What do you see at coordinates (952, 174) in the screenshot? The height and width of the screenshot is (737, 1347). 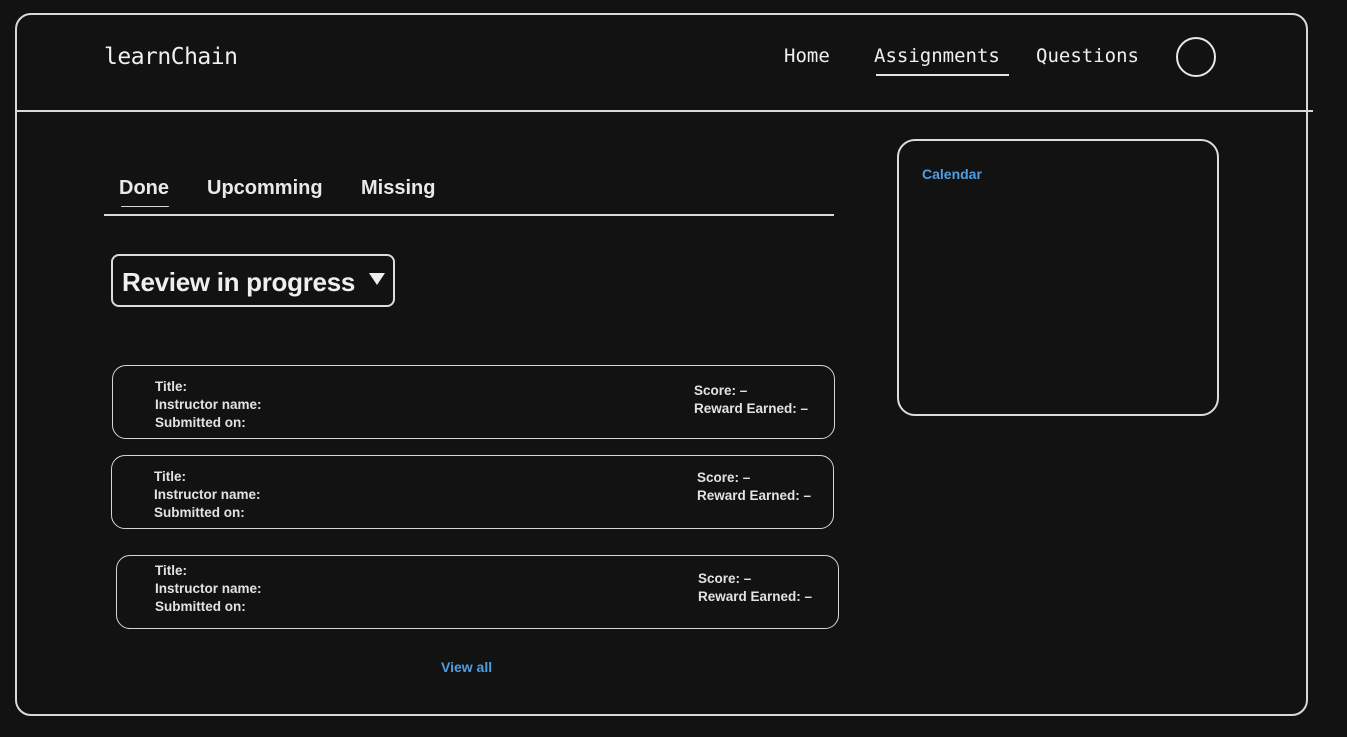 I see `calendar-title: Calendar` at bounding box center [952, 174].